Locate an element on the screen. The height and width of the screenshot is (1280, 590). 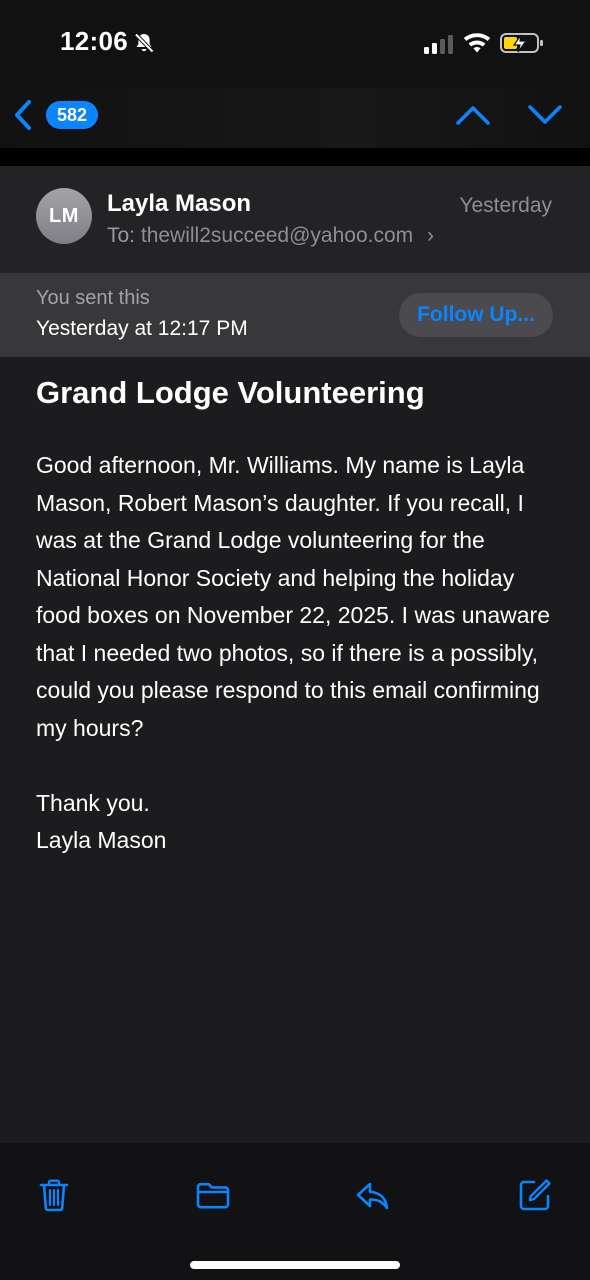
recipient-address: thewill2succeed@yahoo.com is located at coordinates (277, 235).